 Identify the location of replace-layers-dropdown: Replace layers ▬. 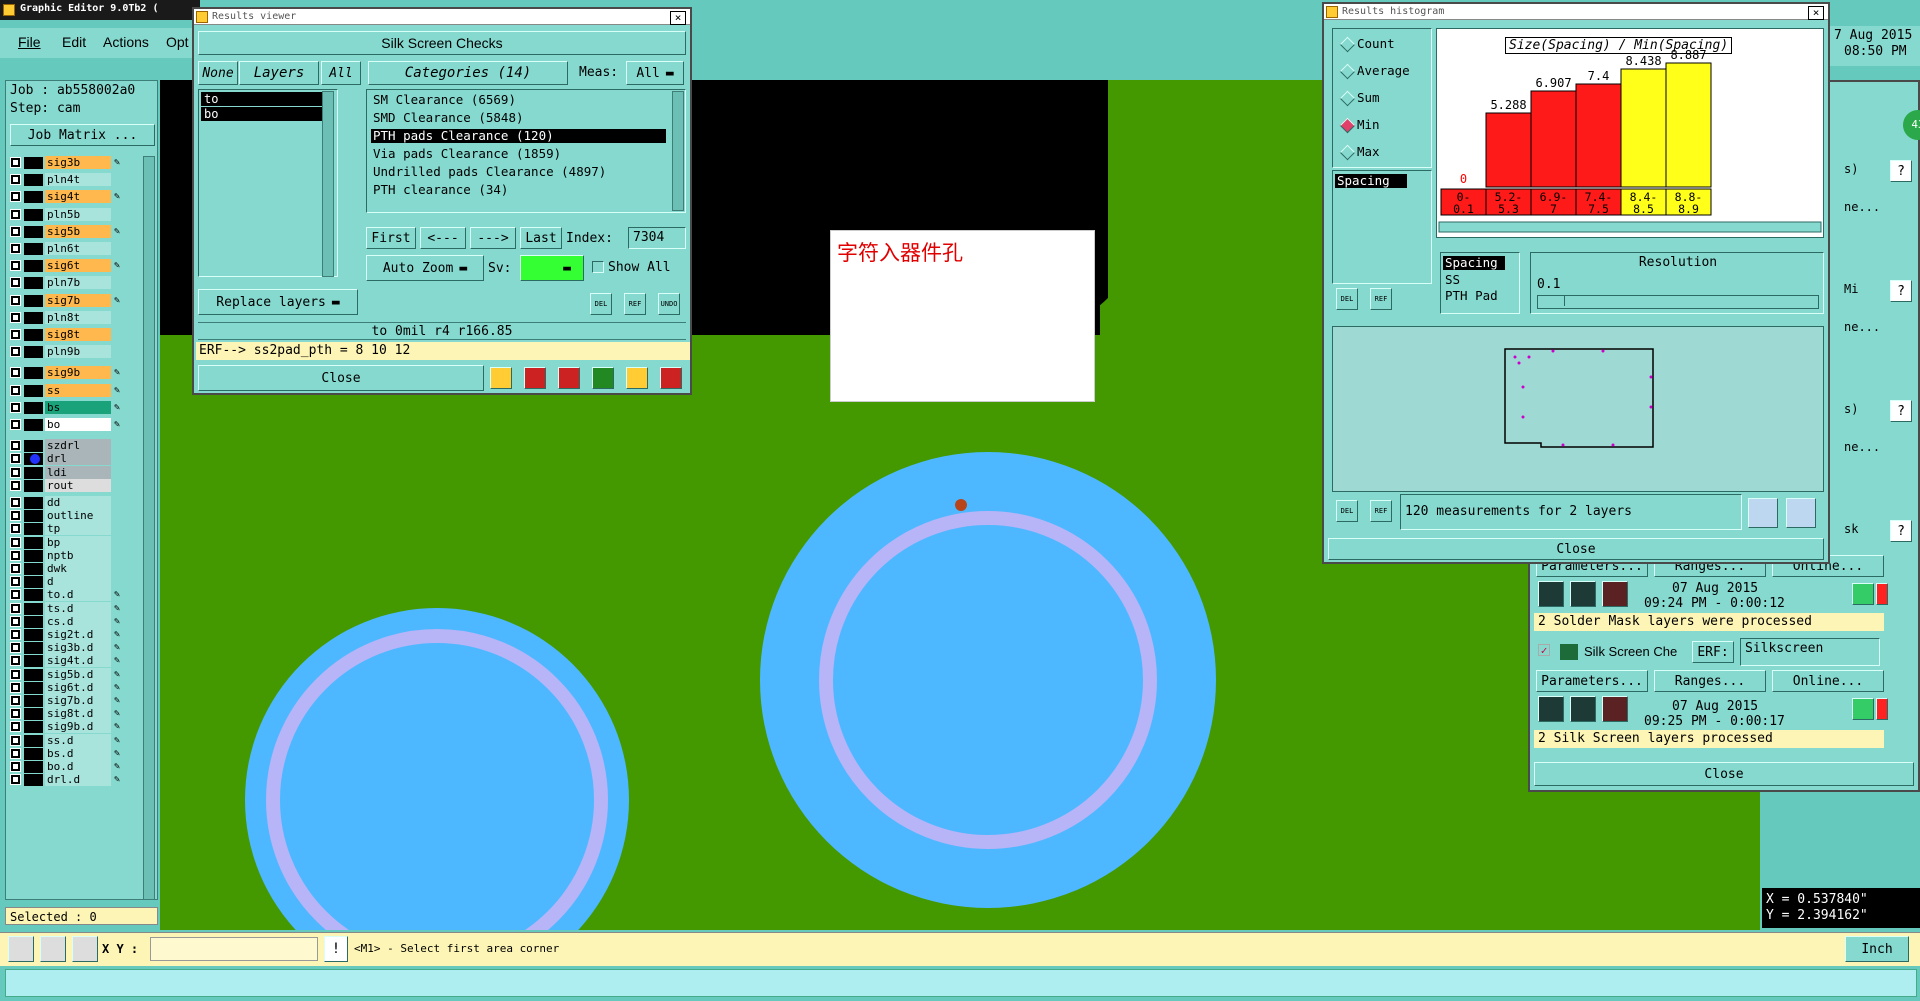
(278, 302).